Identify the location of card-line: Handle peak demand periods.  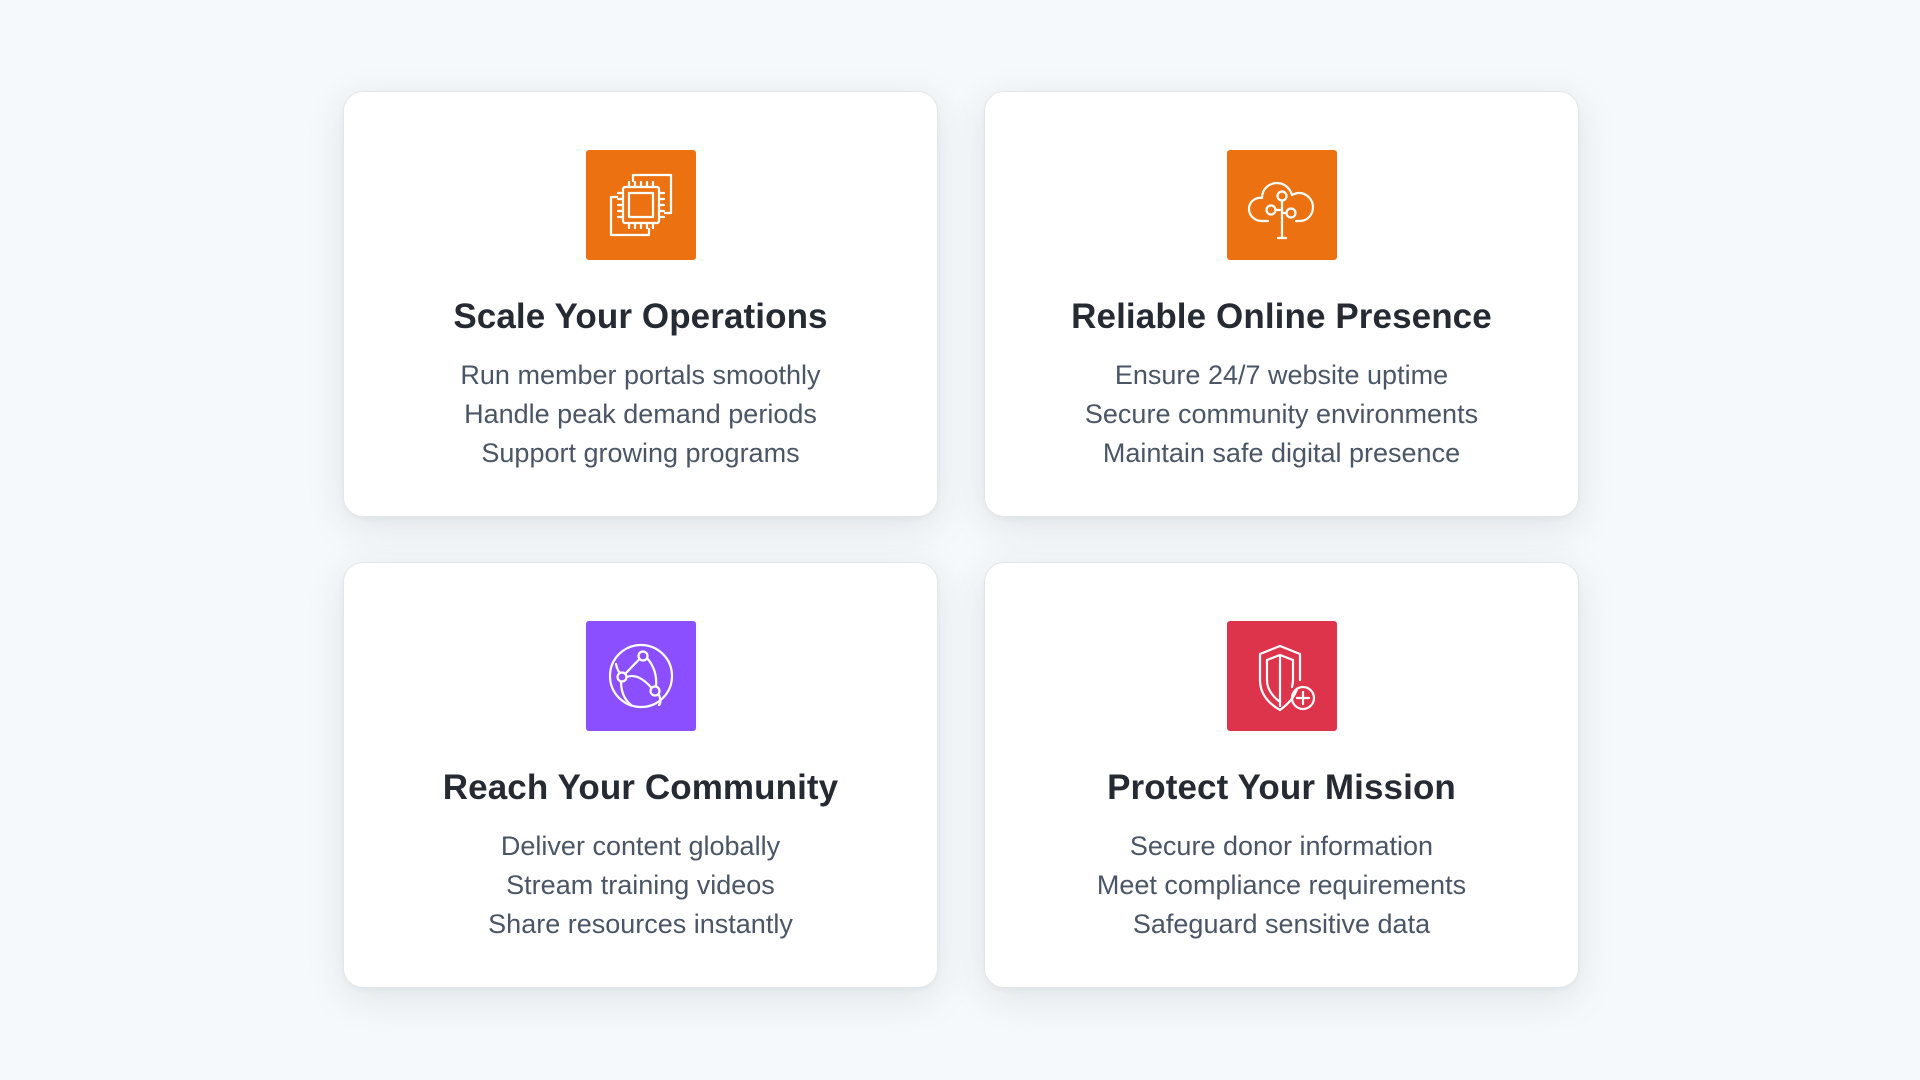
(640, 414).